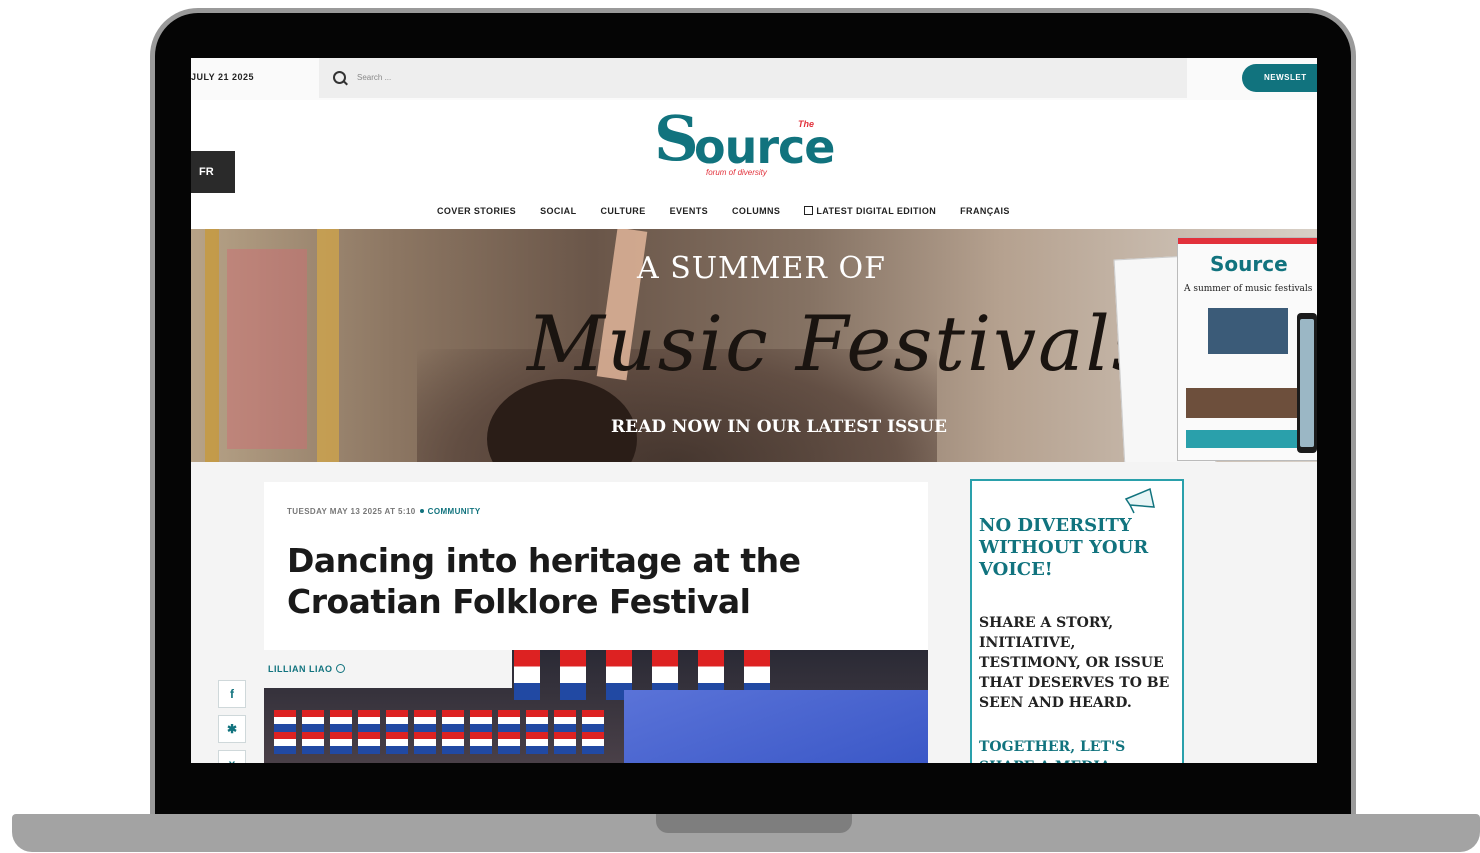 The height and width of the screenshot is (853, 1480). I want to click on banner-cta: READ NOW IN OUR LATEST ISSUE, so click(779, 427).